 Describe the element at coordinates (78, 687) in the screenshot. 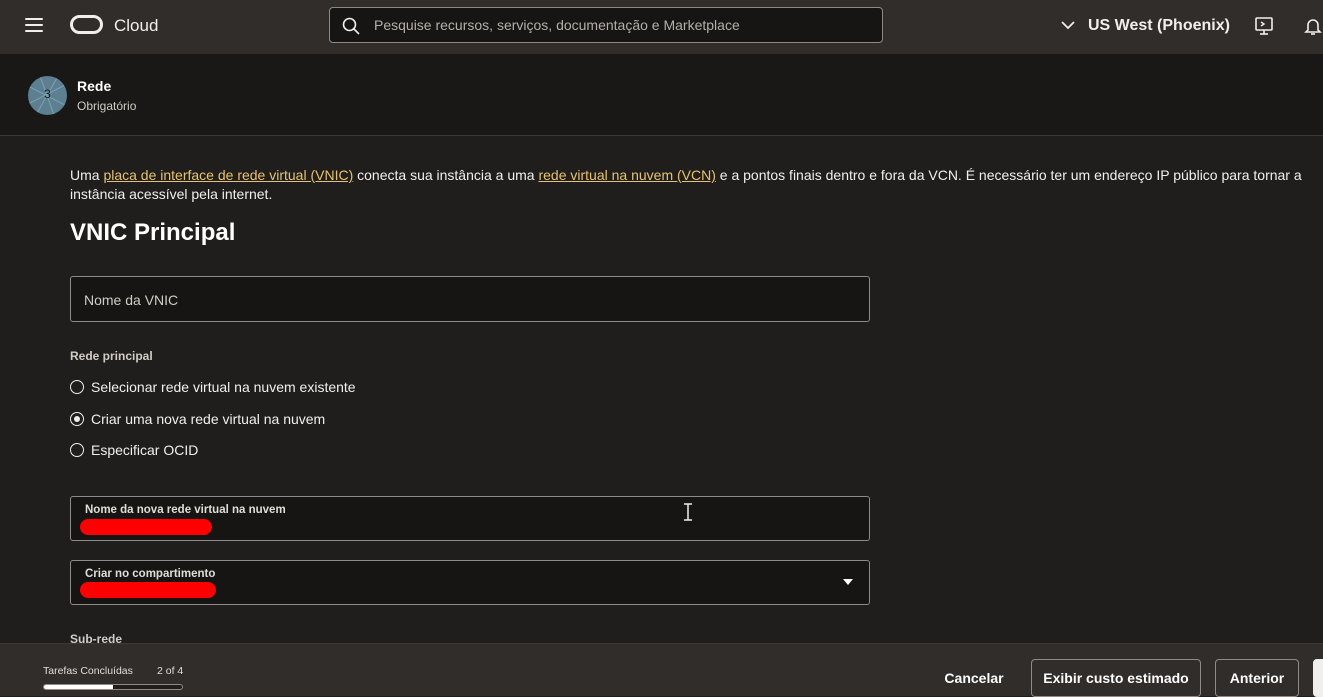

I see `progress-fill` at that location.